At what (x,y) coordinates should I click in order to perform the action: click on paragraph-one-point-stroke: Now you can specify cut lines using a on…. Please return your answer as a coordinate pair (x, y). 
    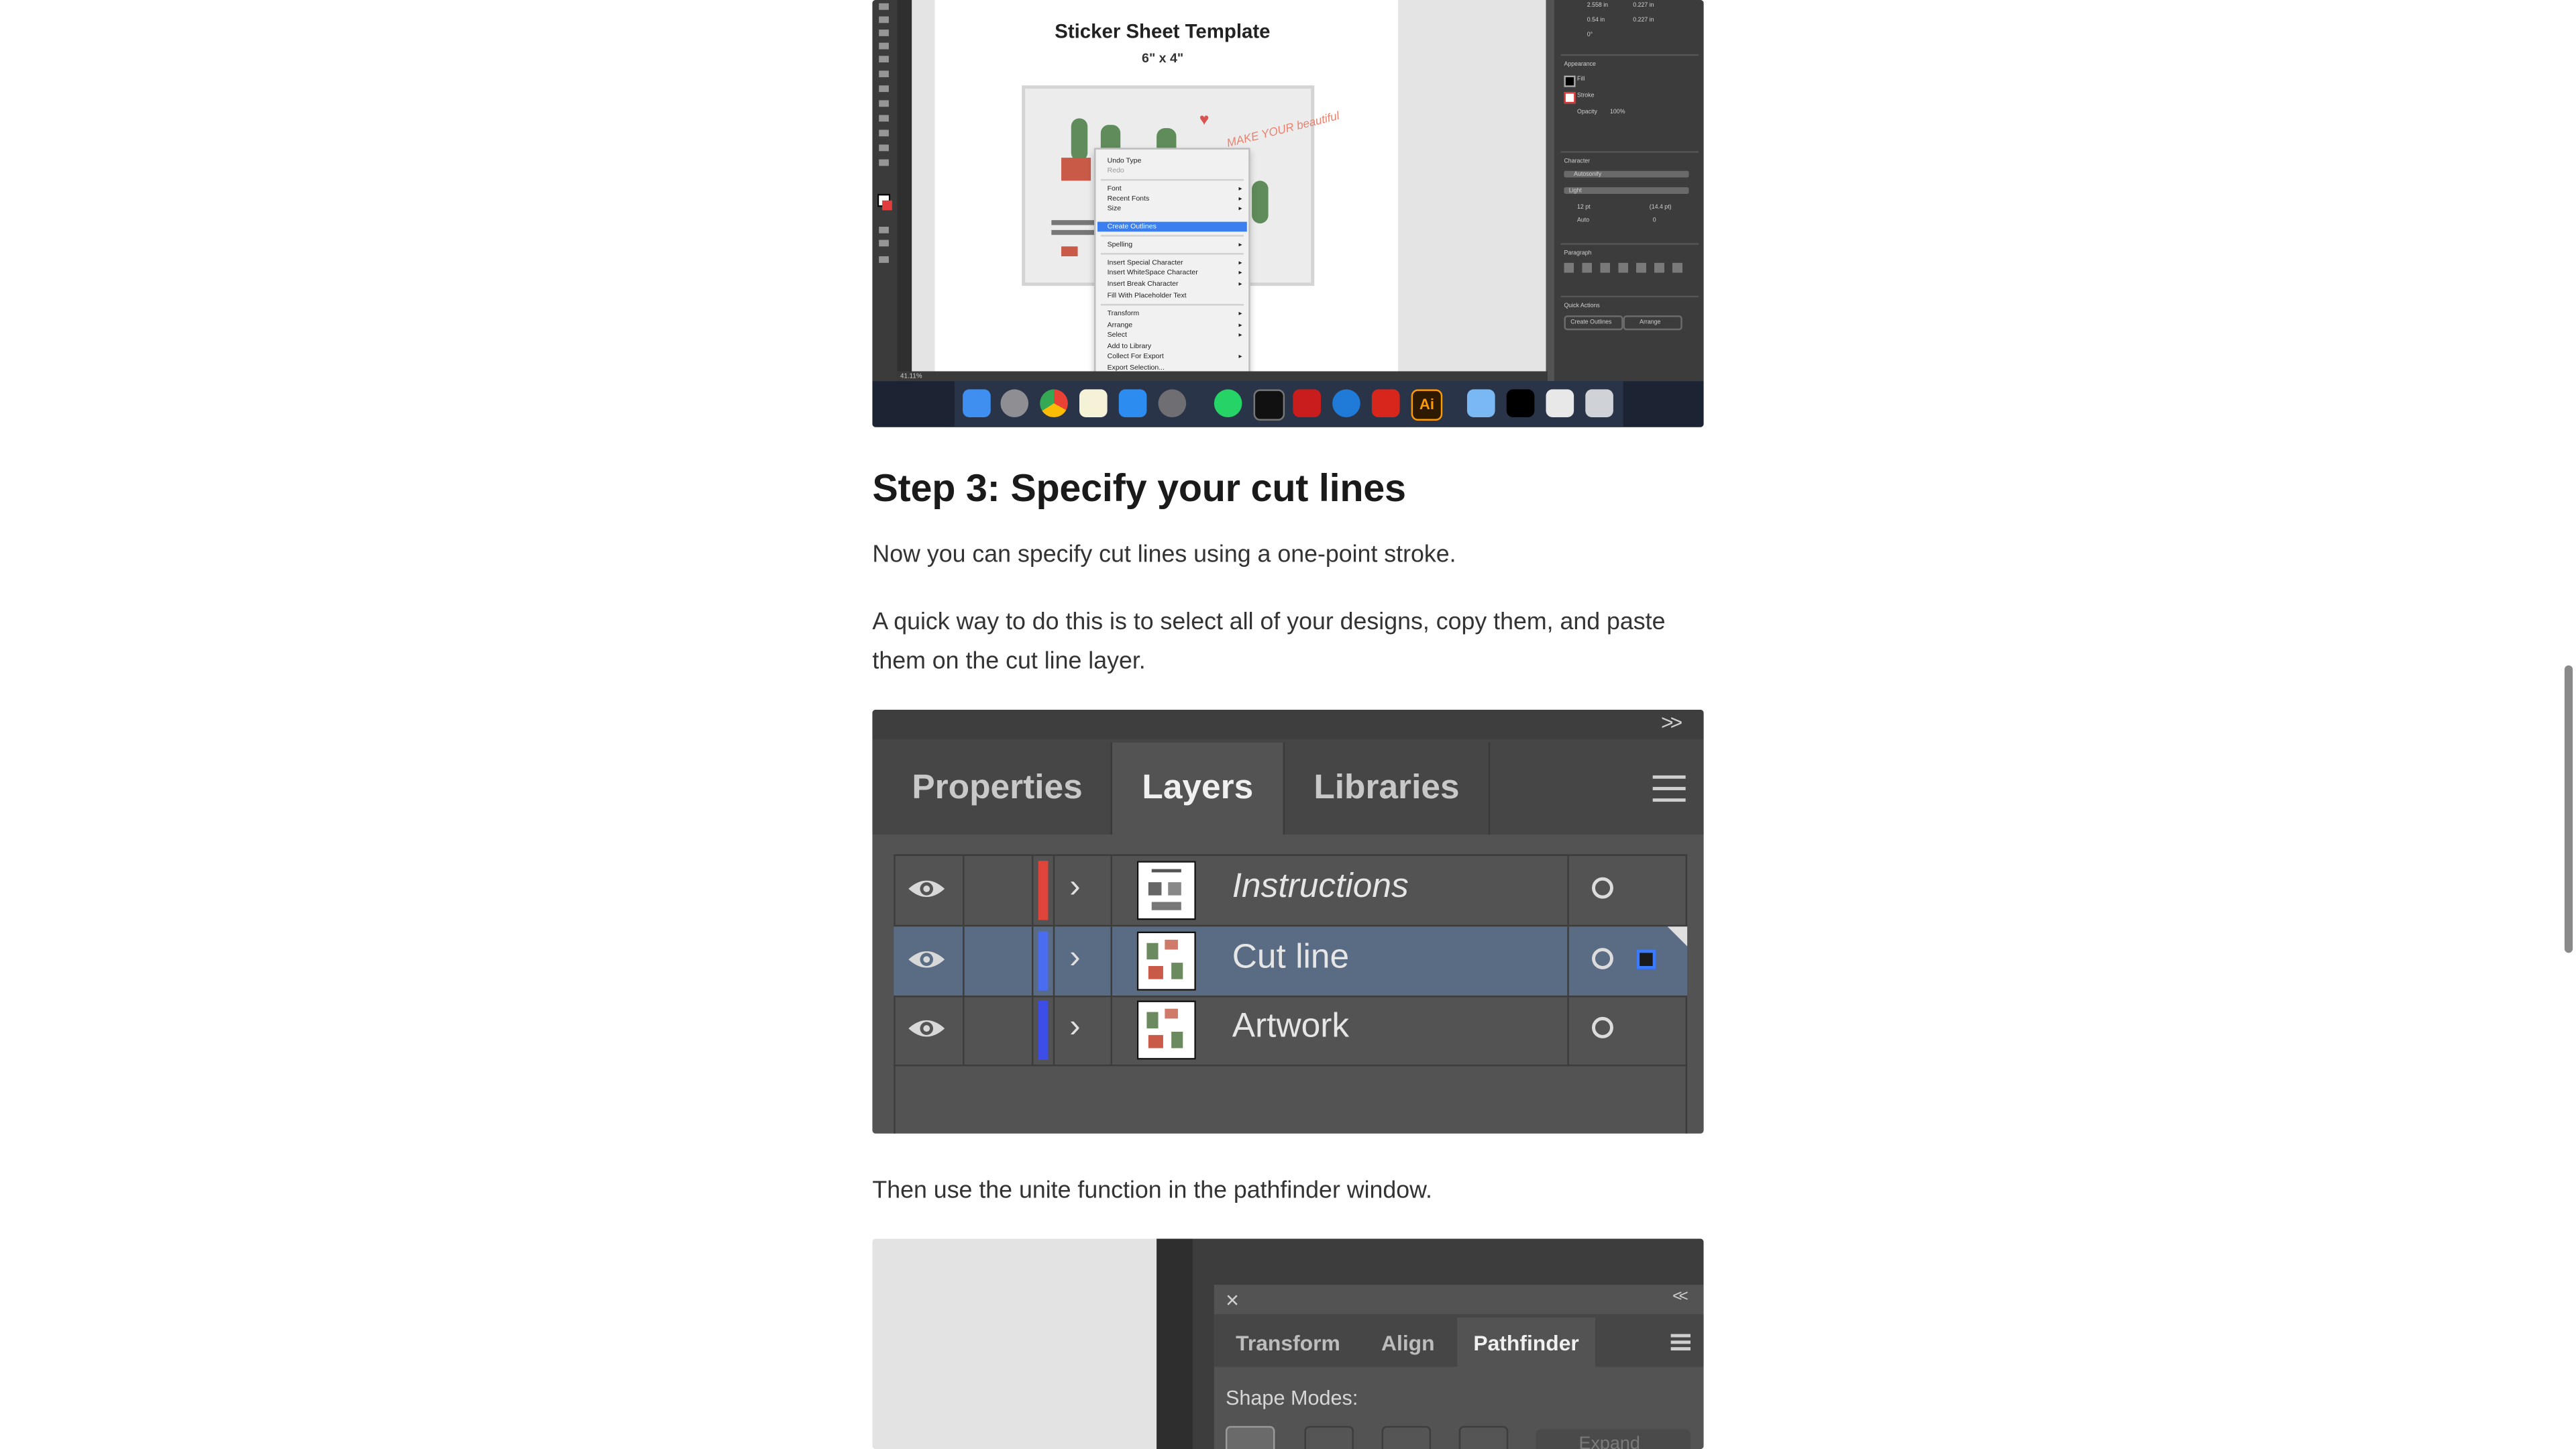
    Looking at the image, I should click on (1164, 555).